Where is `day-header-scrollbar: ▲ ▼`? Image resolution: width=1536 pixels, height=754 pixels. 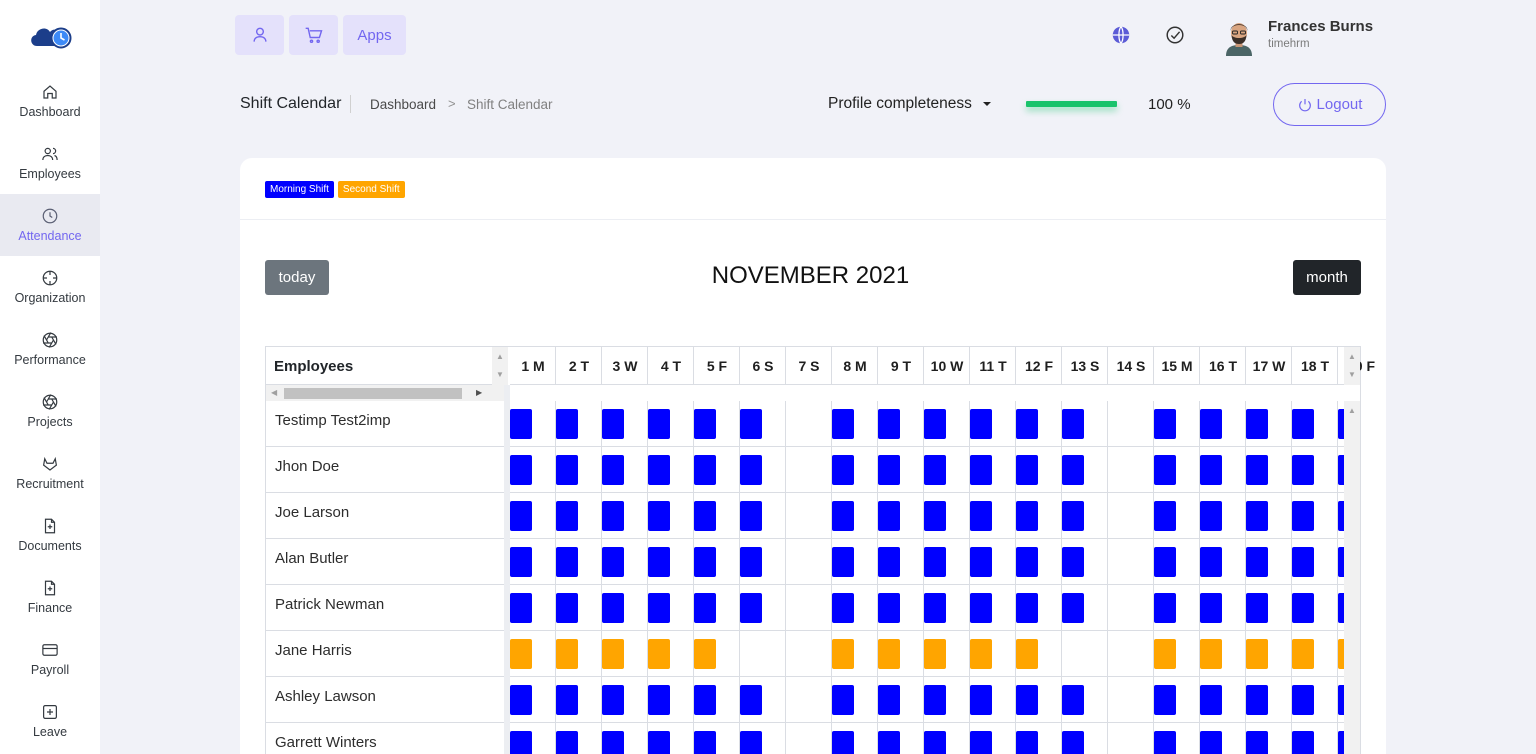 day-header-scrollbar: ▲ ▼ is located at coordinates (1352, 366).